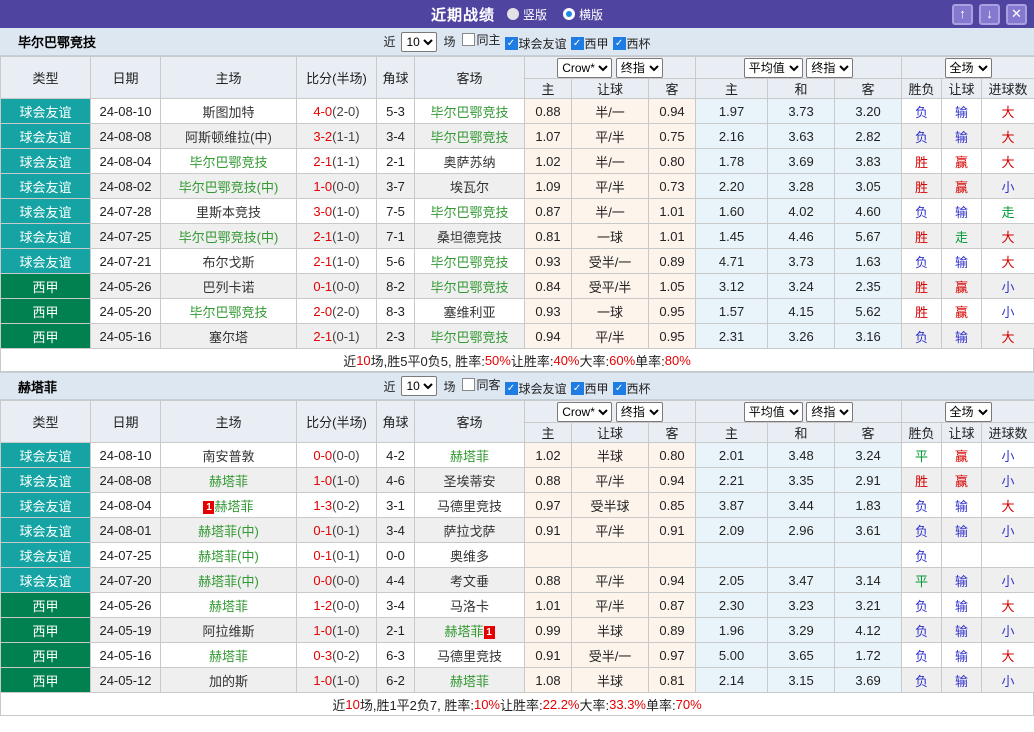  What do you see at coordinates (622, 360) in the screenshot?
I see `summary-segment: 60%` at bounding box center [622, 360].